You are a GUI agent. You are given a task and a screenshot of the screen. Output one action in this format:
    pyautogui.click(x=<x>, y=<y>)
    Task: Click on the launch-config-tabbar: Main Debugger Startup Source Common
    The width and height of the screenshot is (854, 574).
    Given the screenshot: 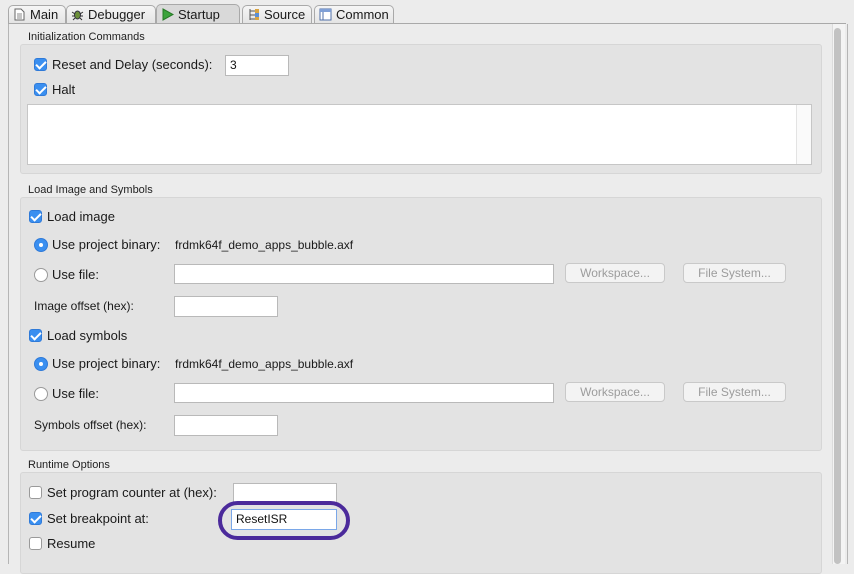 What is the action you would take?
    pyautogui.click(x=427, y=12)
    